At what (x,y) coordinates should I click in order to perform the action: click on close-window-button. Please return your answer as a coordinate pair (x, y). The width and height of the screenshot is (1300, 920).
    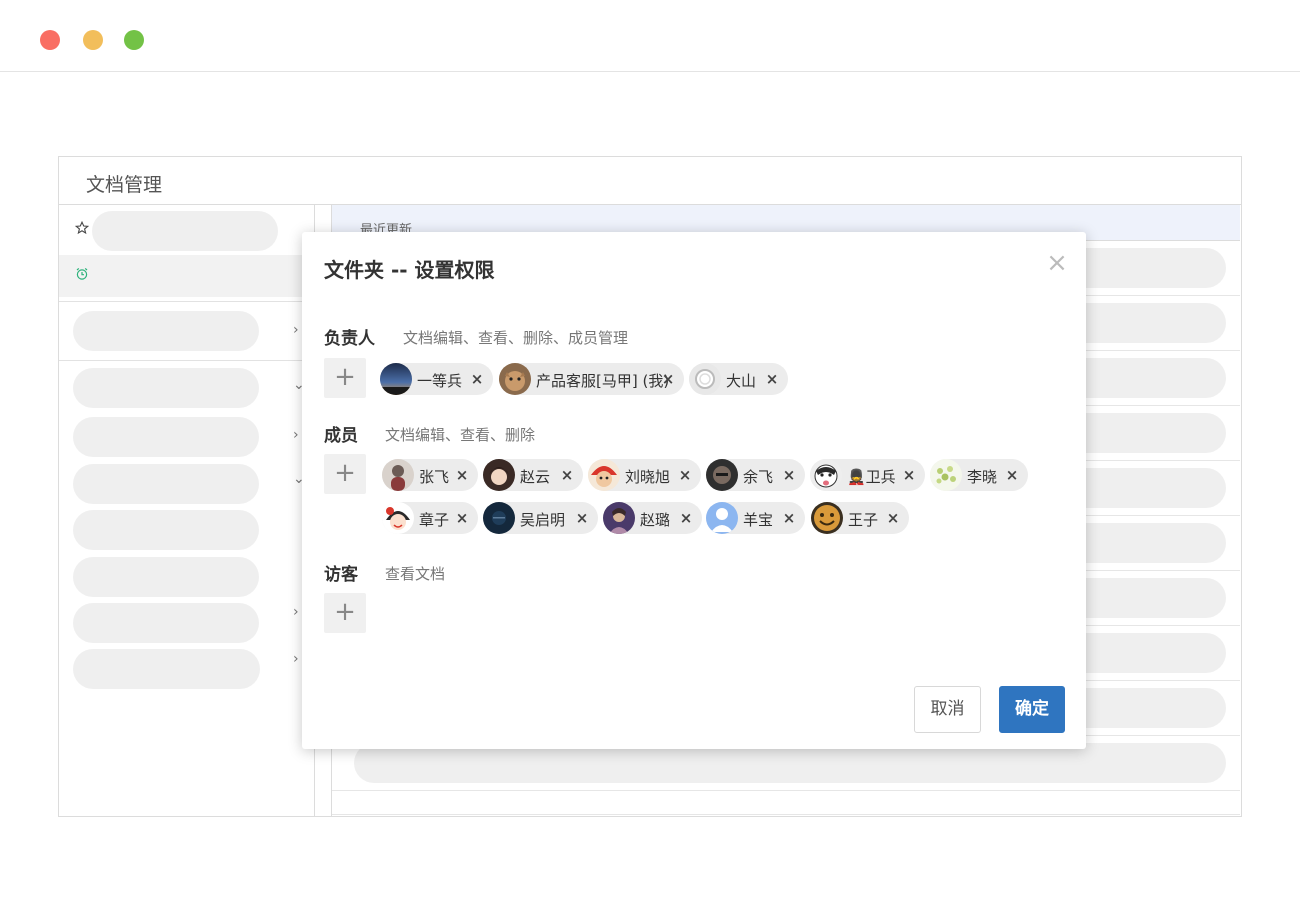
    Looking at the image, I should click on (50, 40).